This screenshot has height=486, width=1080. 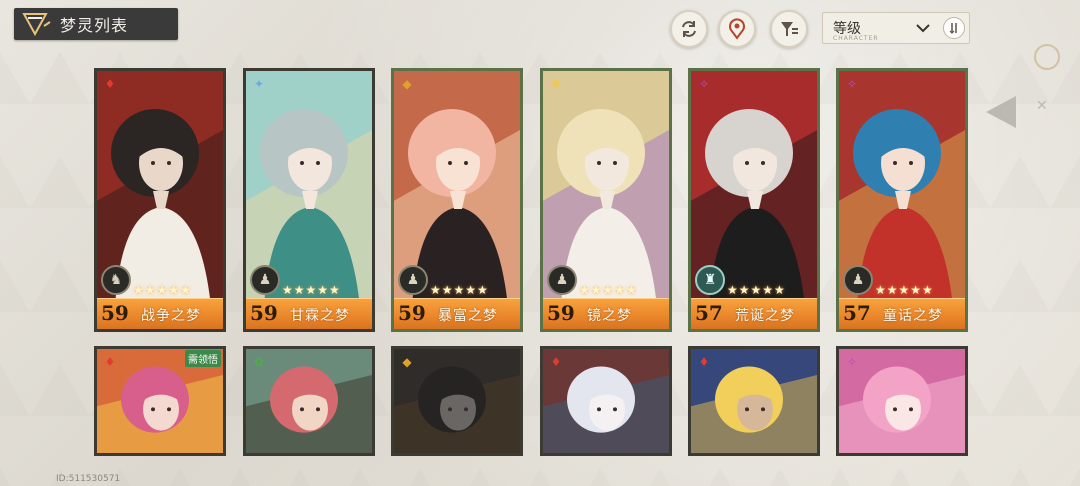 I want to click on card-info-bar: 57 童话之梦, so click(x=902, y=313).